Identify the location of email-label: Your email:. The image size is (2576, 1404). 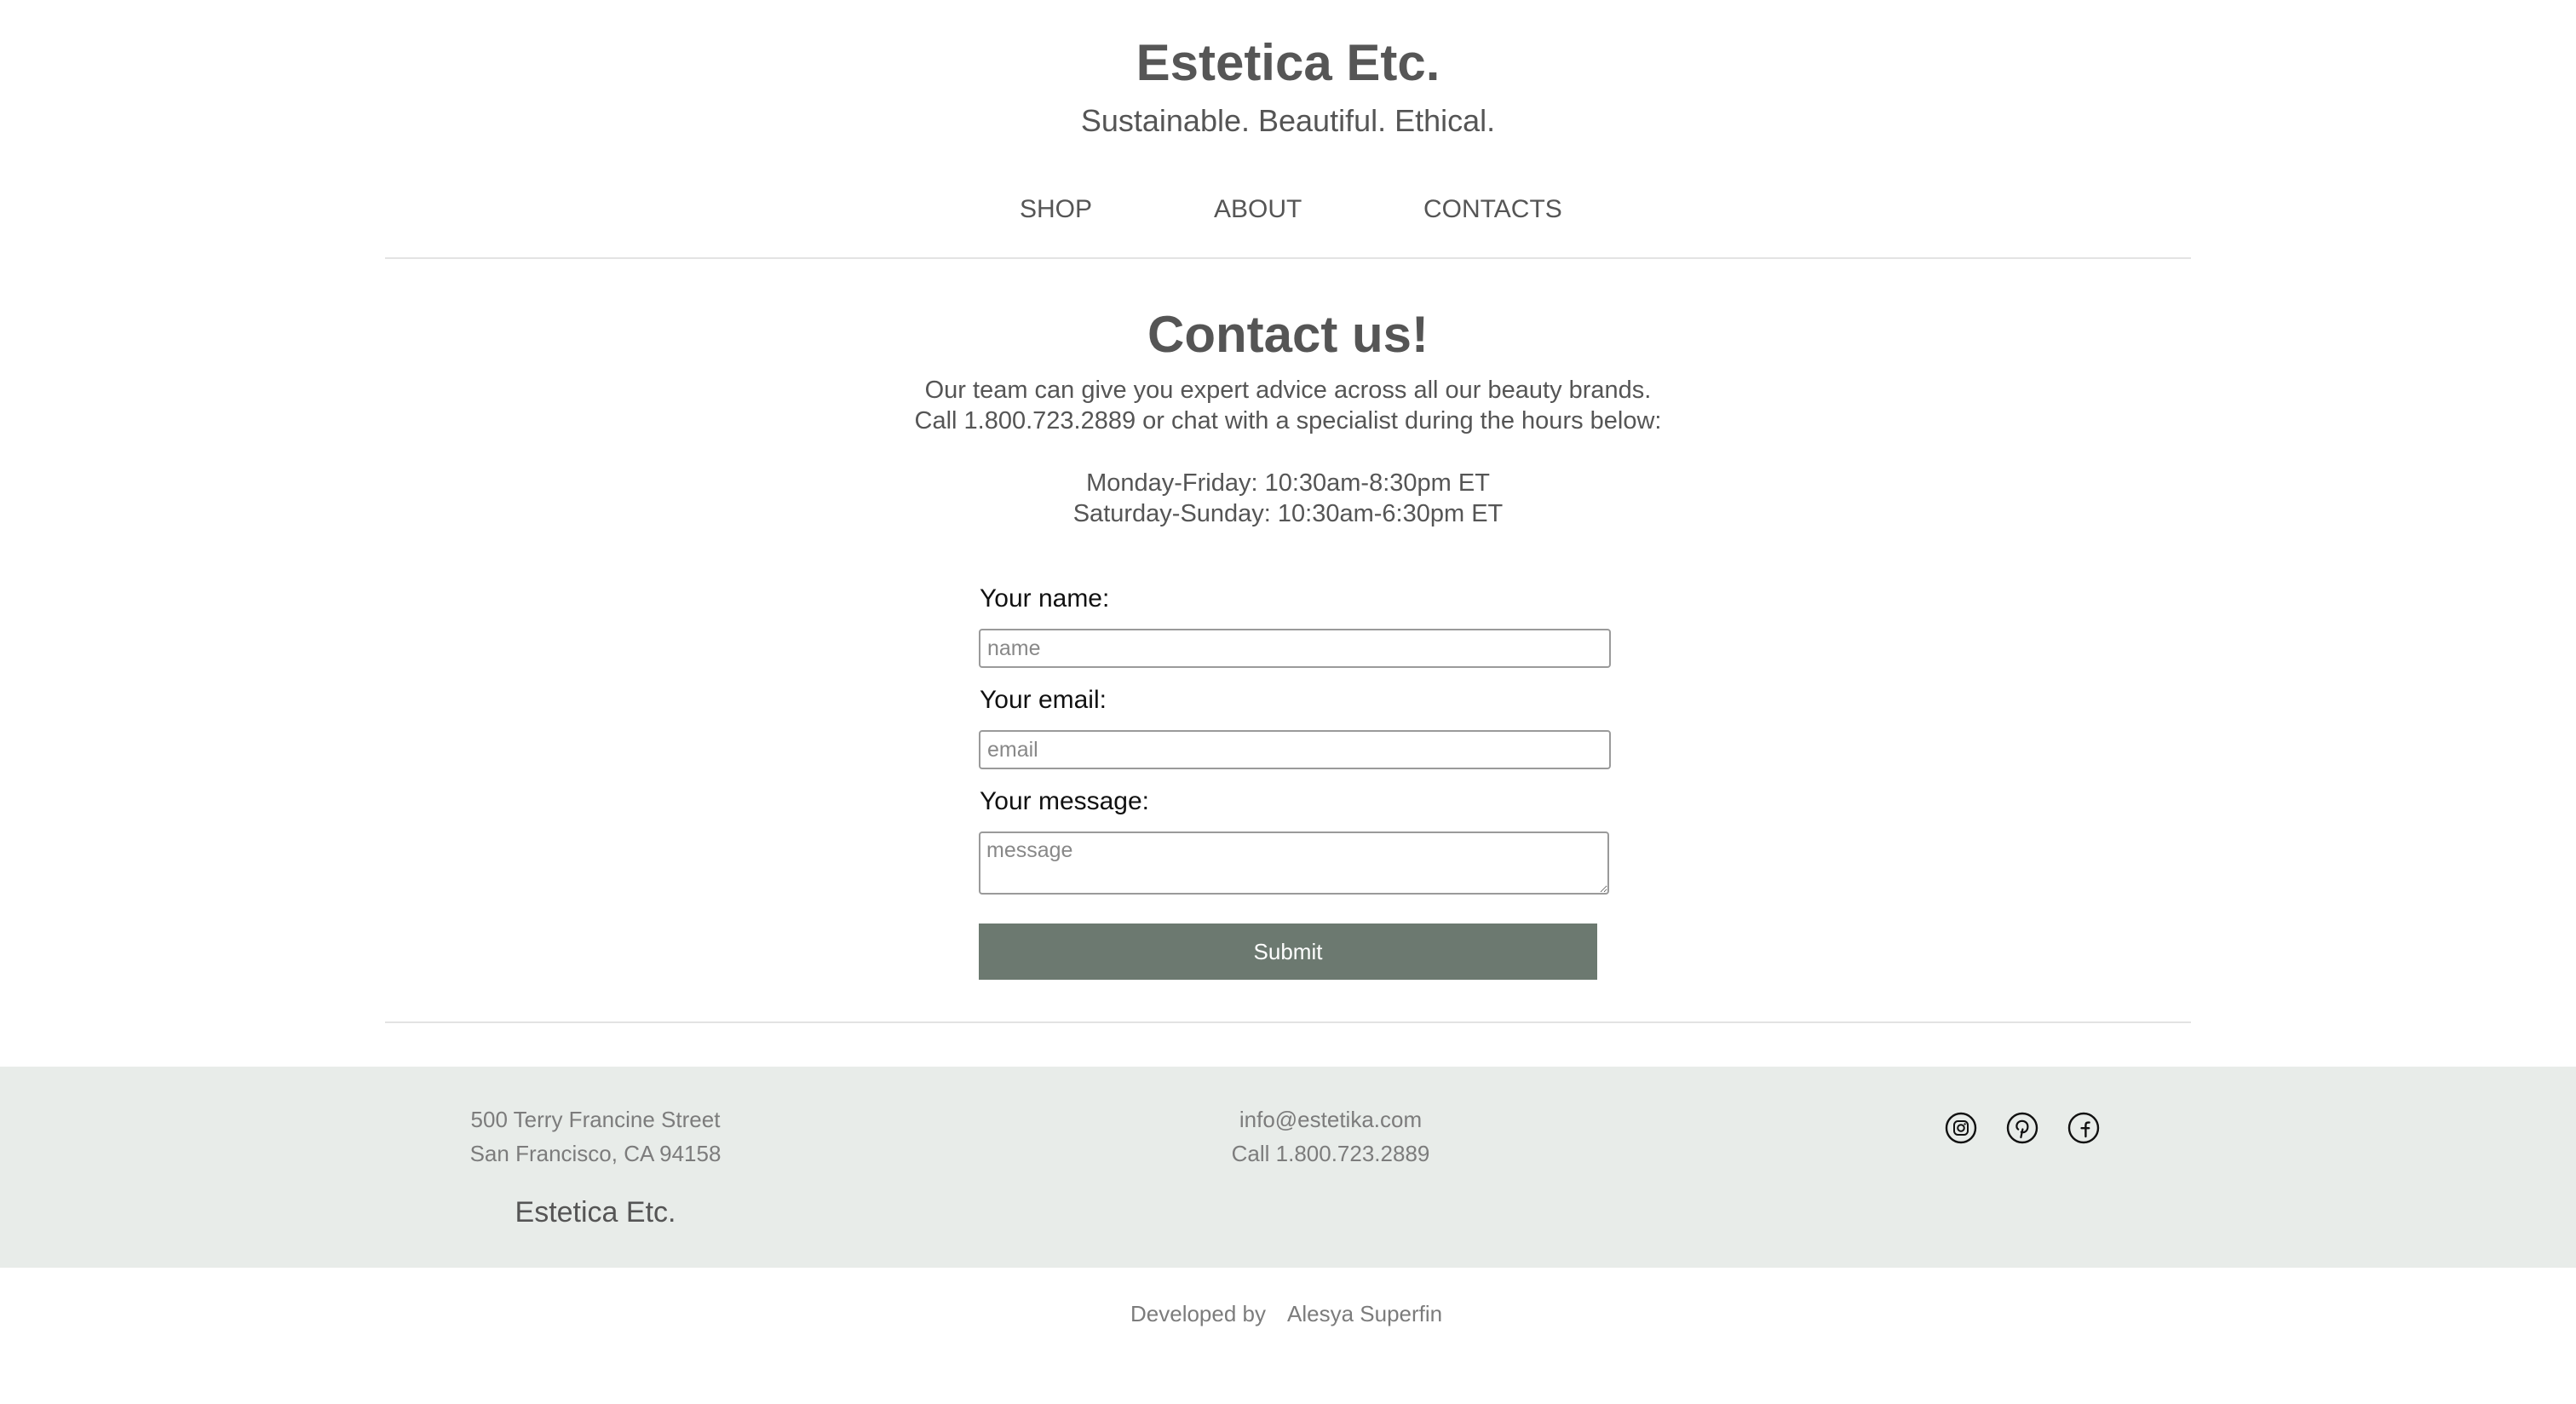
(1043, 700).